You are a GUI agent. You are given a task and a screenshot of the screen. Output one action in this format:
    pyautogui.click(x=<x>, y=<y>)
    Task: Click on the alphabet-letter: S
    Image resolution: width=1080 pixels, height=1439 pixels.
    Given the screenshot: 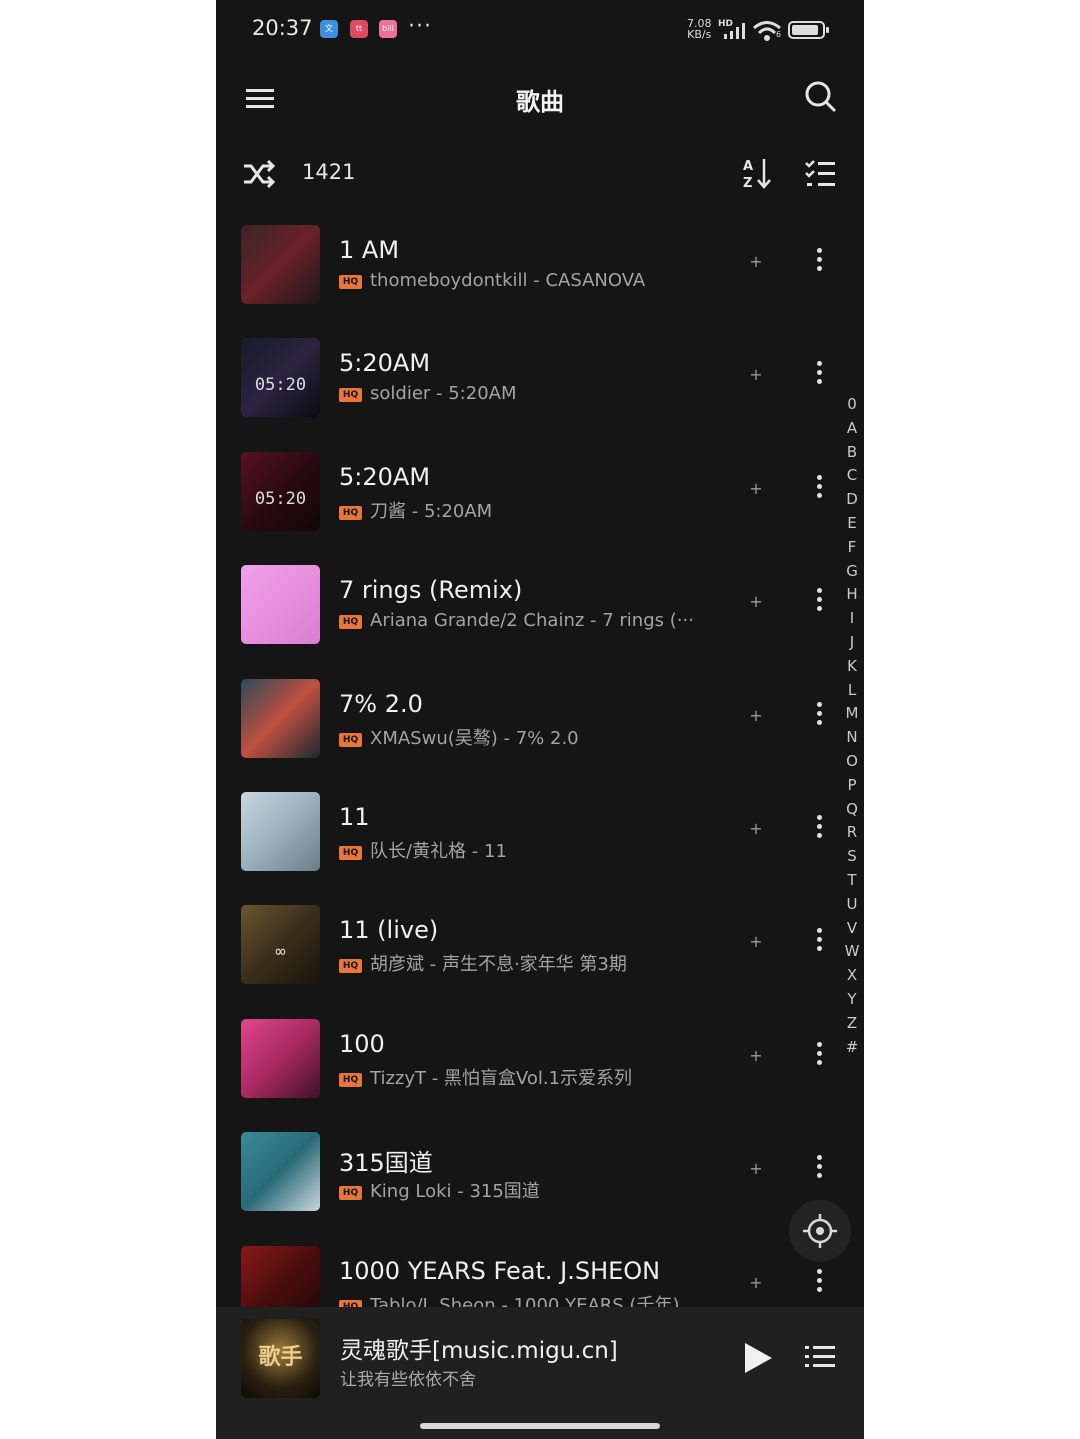 What is the action you would take?
    pyautogui.click(x=852, y=857)
    